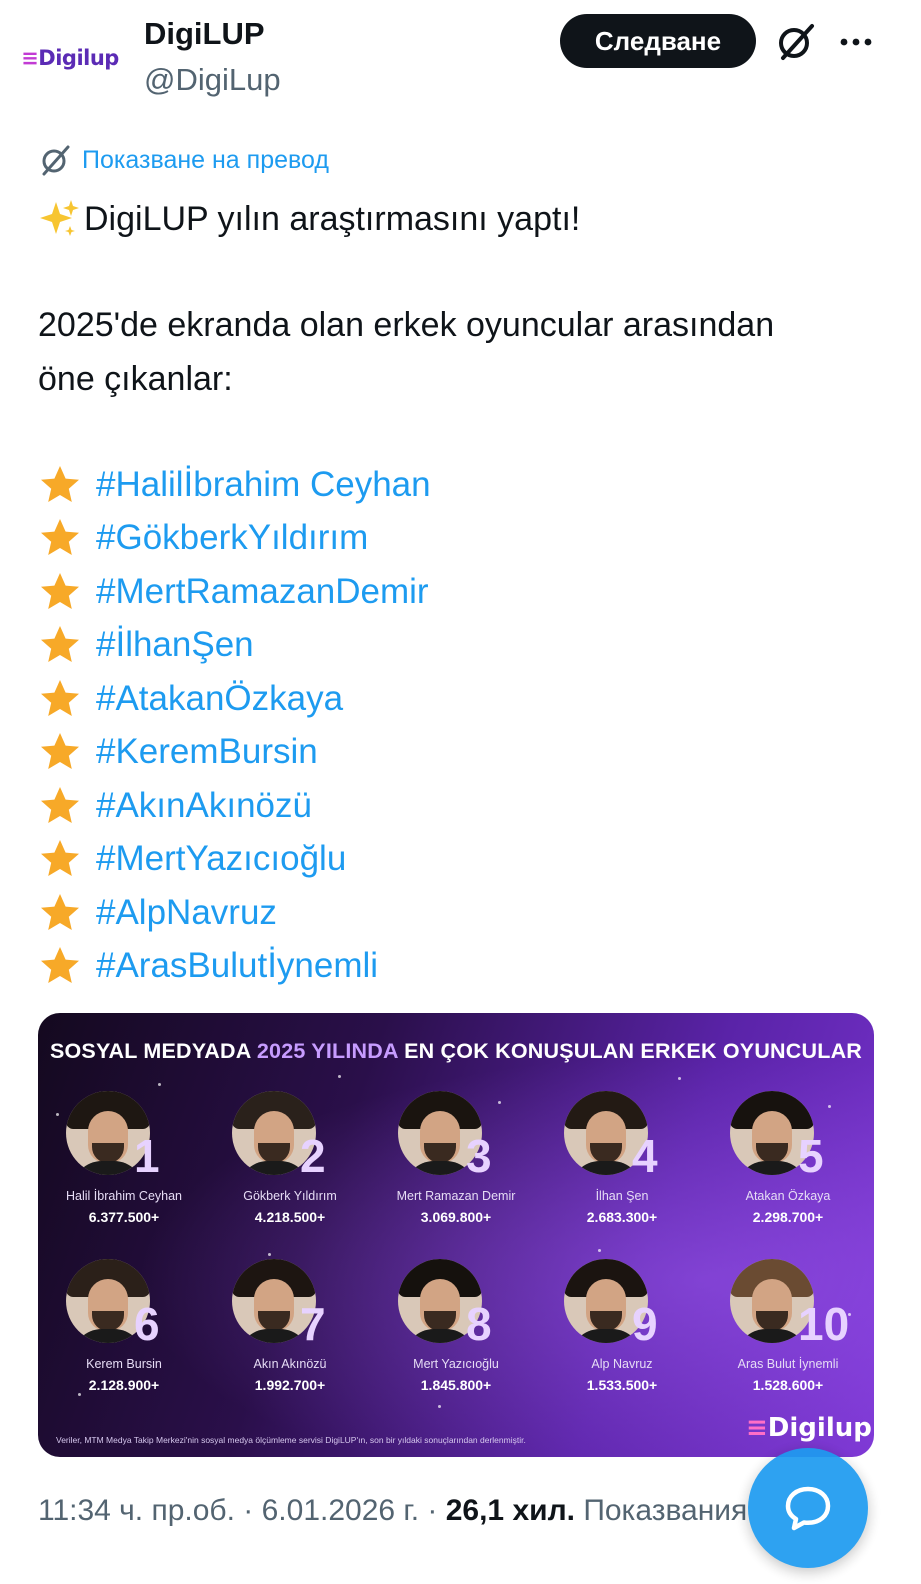  I want to click on actor-mentions: 2.298.700+, so click(788, 1217).